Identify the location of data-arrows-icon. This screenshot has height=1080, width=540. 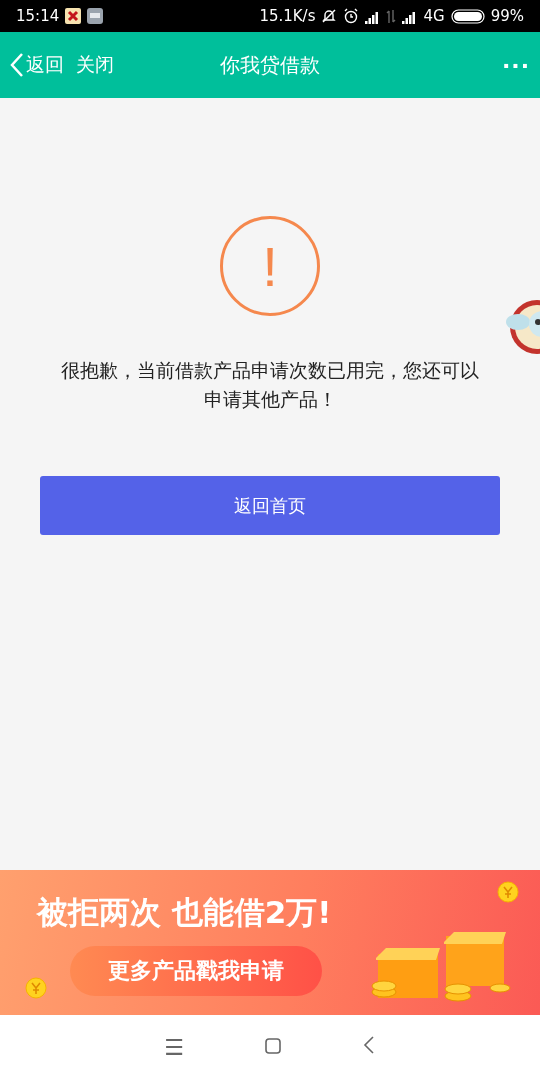
(391, 16).